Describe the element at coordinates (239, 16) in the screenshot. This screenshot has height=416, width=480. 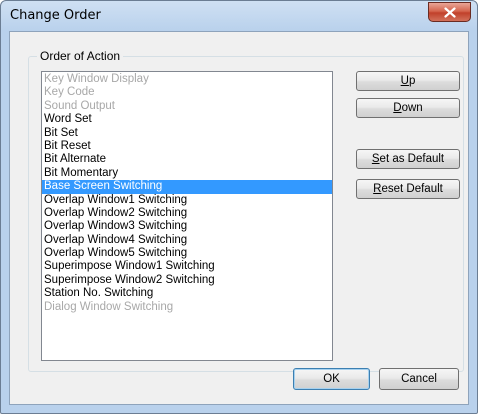
I see `title-bar: Change Order` at that location.